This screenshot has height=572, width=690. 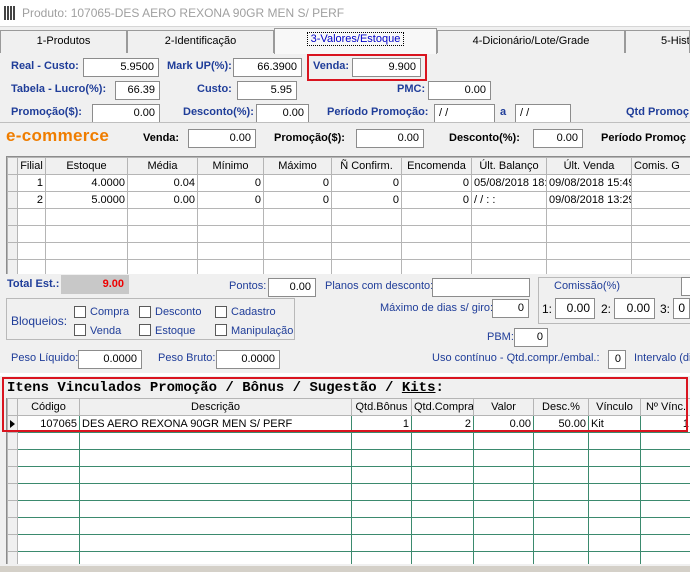 What do you see at coordinates (162, 183) in the screenshot?
I see `cell-media: 0.04` at bounding box center [162, 183].